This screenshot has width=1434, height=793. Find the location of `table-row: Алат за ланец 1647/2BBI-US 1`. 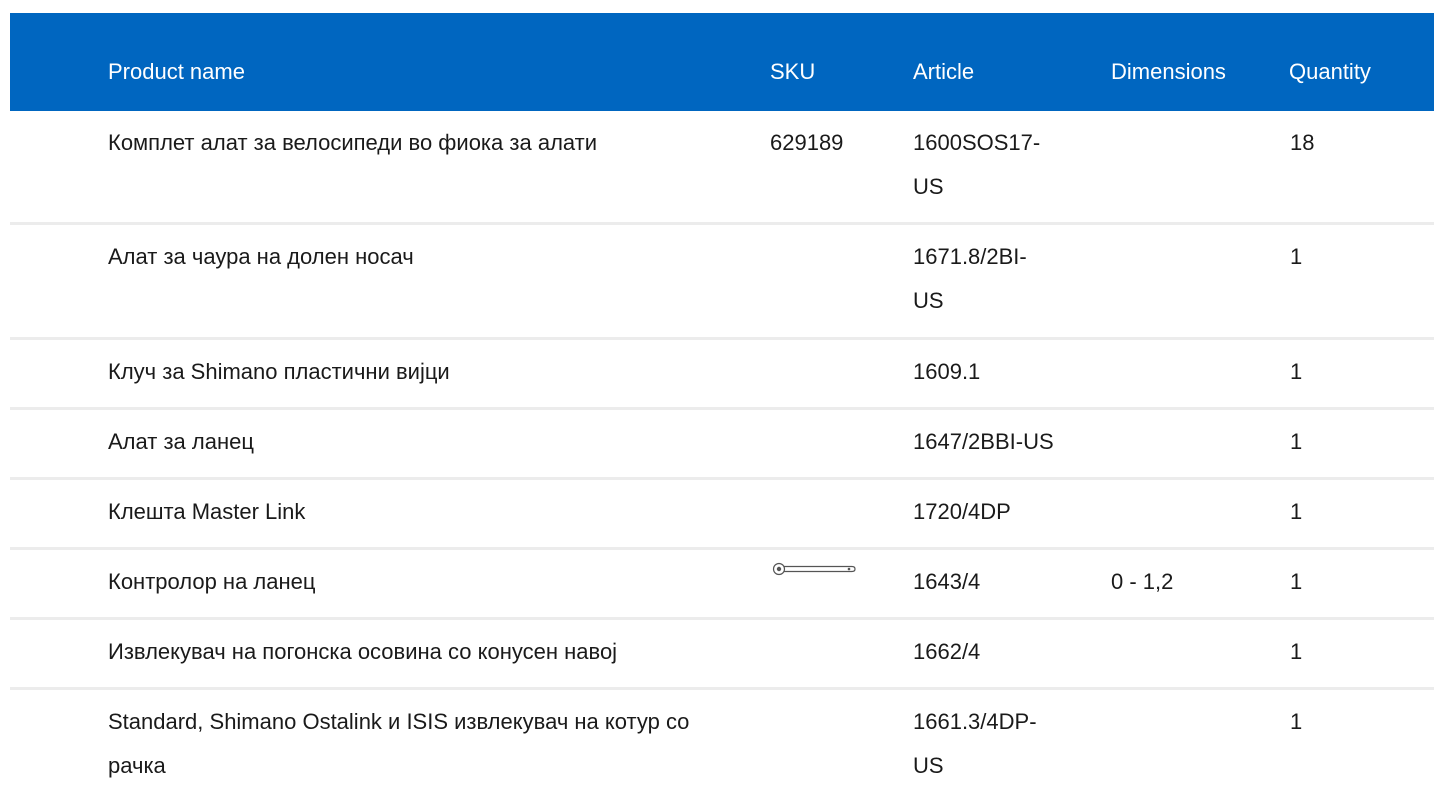

table-row: Алат за ланец 1647/2BBI-US 1 is located at coordinates (722, 445).